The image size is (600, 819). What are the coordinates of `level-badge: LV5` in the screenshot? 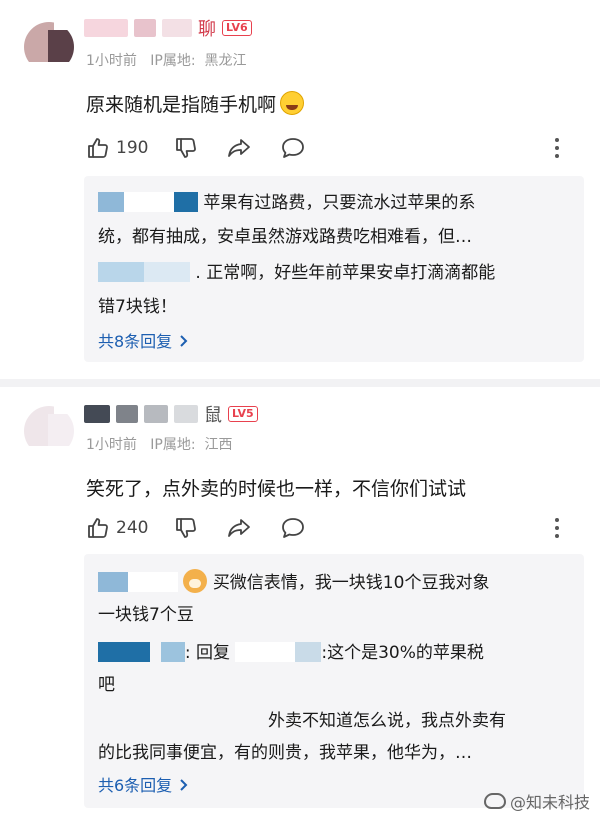 It's located at (243, 414).